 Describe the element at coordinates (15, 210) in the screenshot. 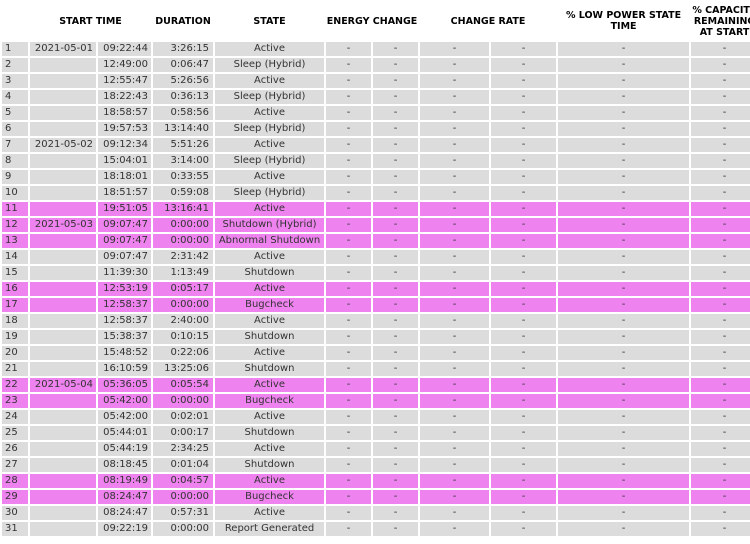

I see `row-index: 11` at that location.